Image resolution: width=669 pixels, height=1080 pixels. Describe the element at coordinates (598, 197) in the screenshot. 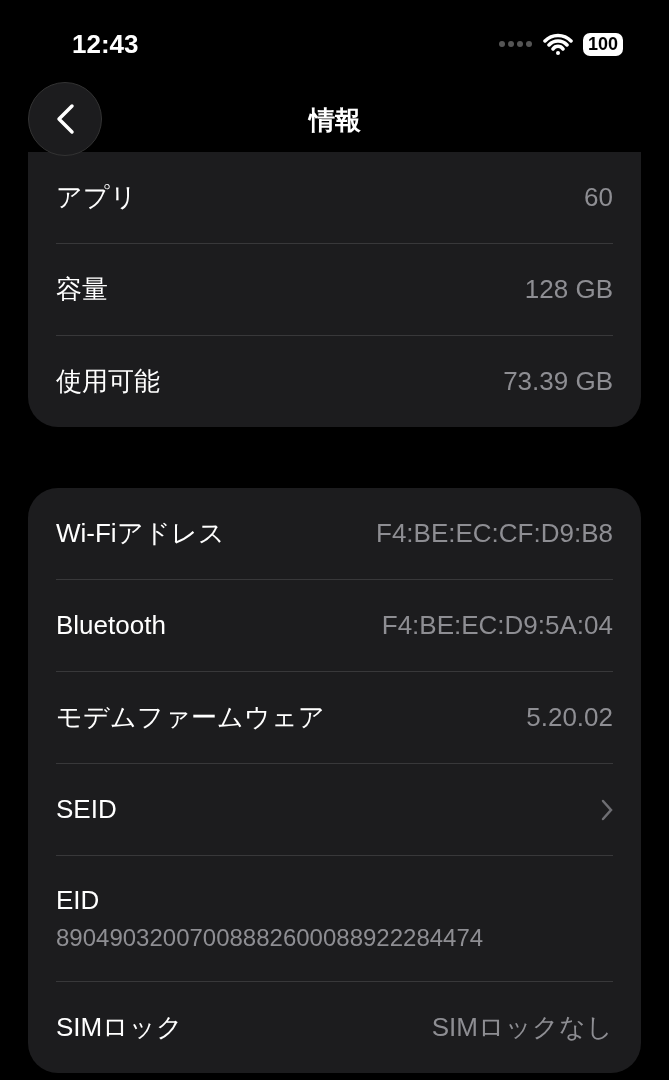

I see `row-value: 60` at that location.